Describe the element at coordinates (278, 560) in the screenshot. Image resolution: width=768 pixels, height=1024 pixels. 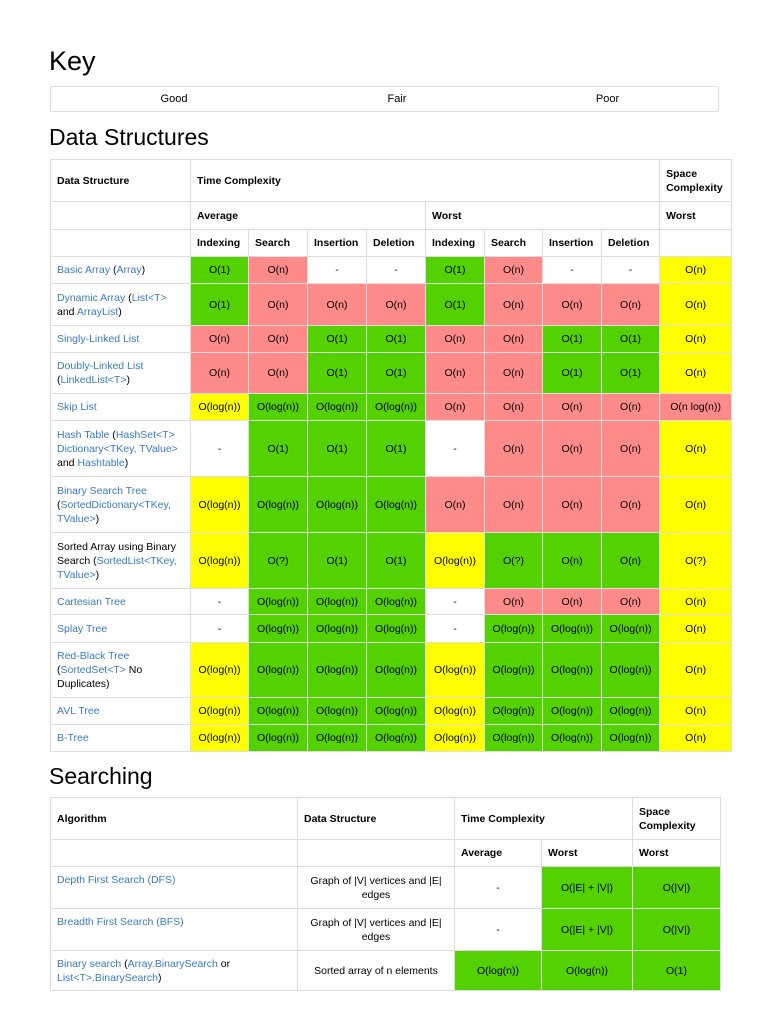
I see `complexity-cell: O(?)` at that location.